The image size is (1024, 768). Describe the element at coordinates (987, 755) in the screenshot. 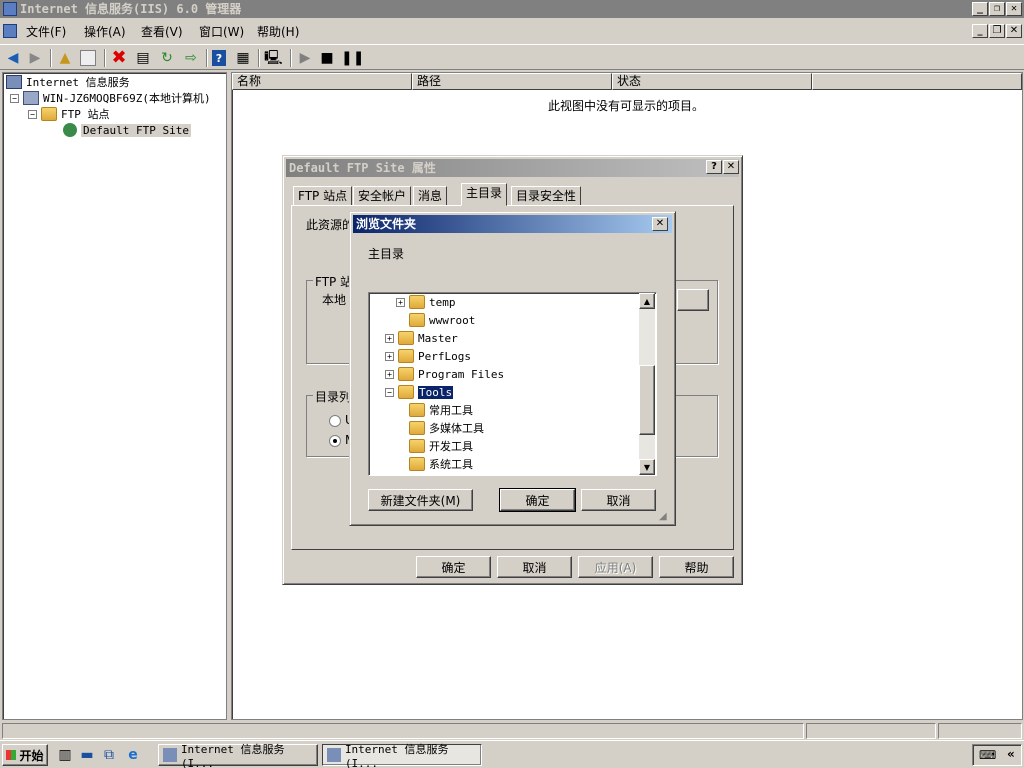

I see `keyboard-icon: ⌨` at that location.